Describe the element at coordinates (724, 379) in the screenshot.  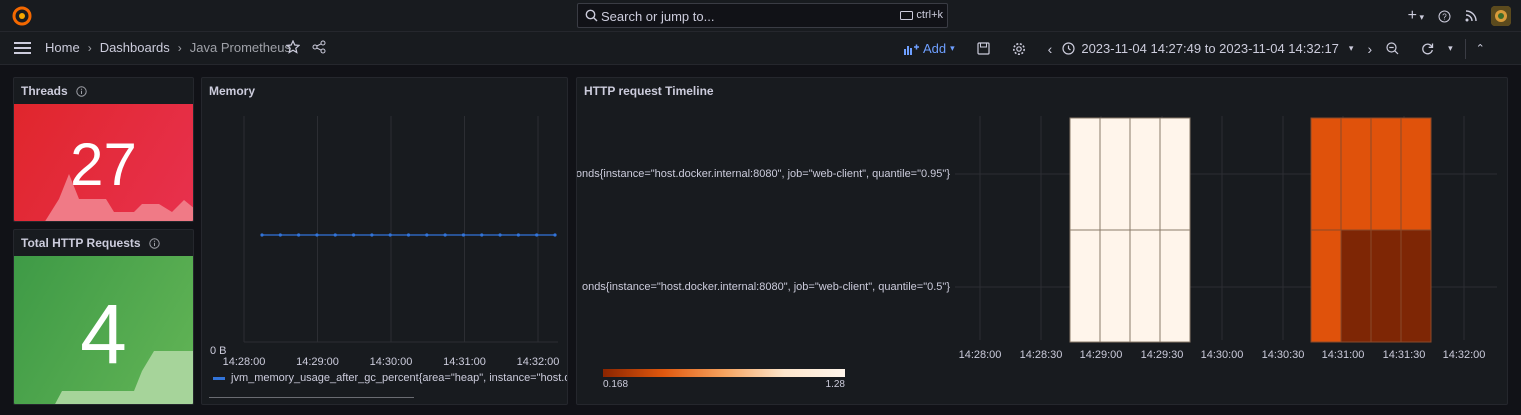
I see `color-scale: 0.168 1.28` at that location.